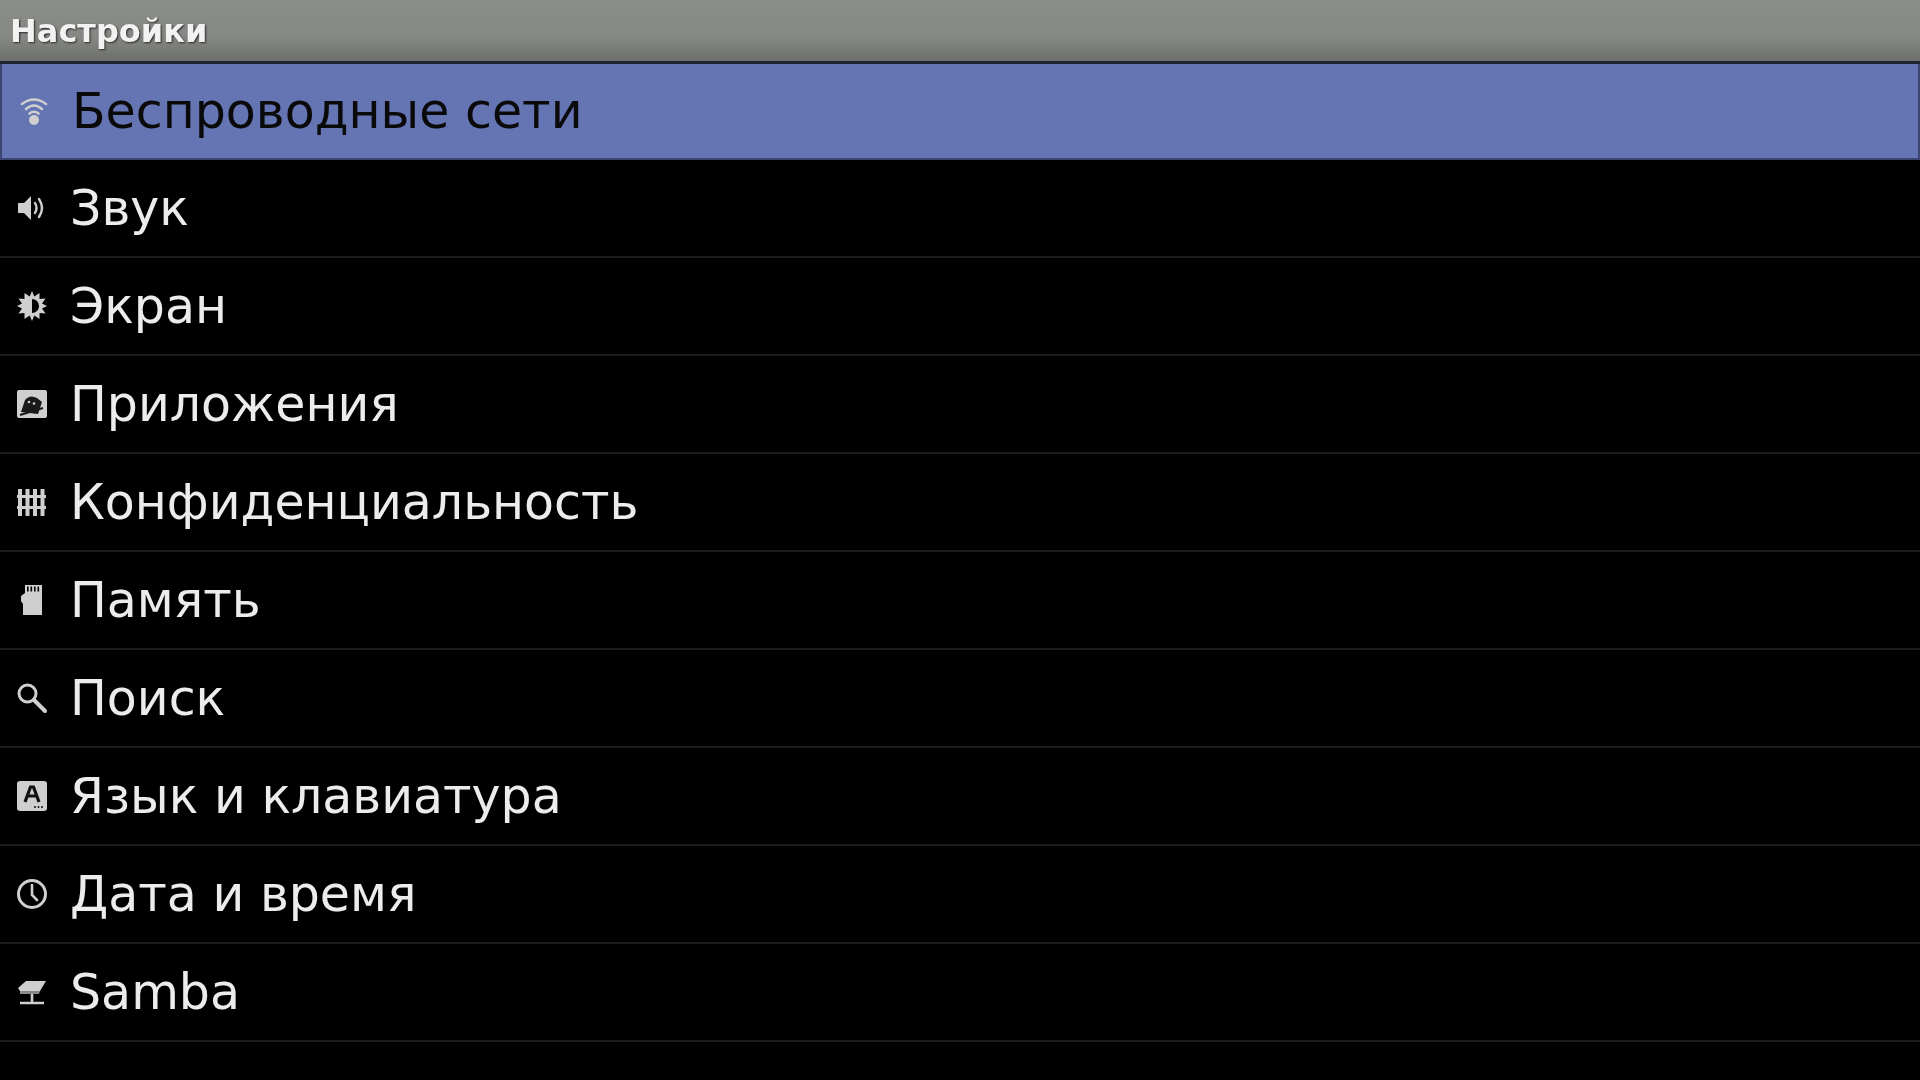 The height and width of the screenshot is (1080, 1920). What do you see at coordinates (960, 993) in the screenshot?
I see `settings-item: Samba` at bounding box center [960, 993].